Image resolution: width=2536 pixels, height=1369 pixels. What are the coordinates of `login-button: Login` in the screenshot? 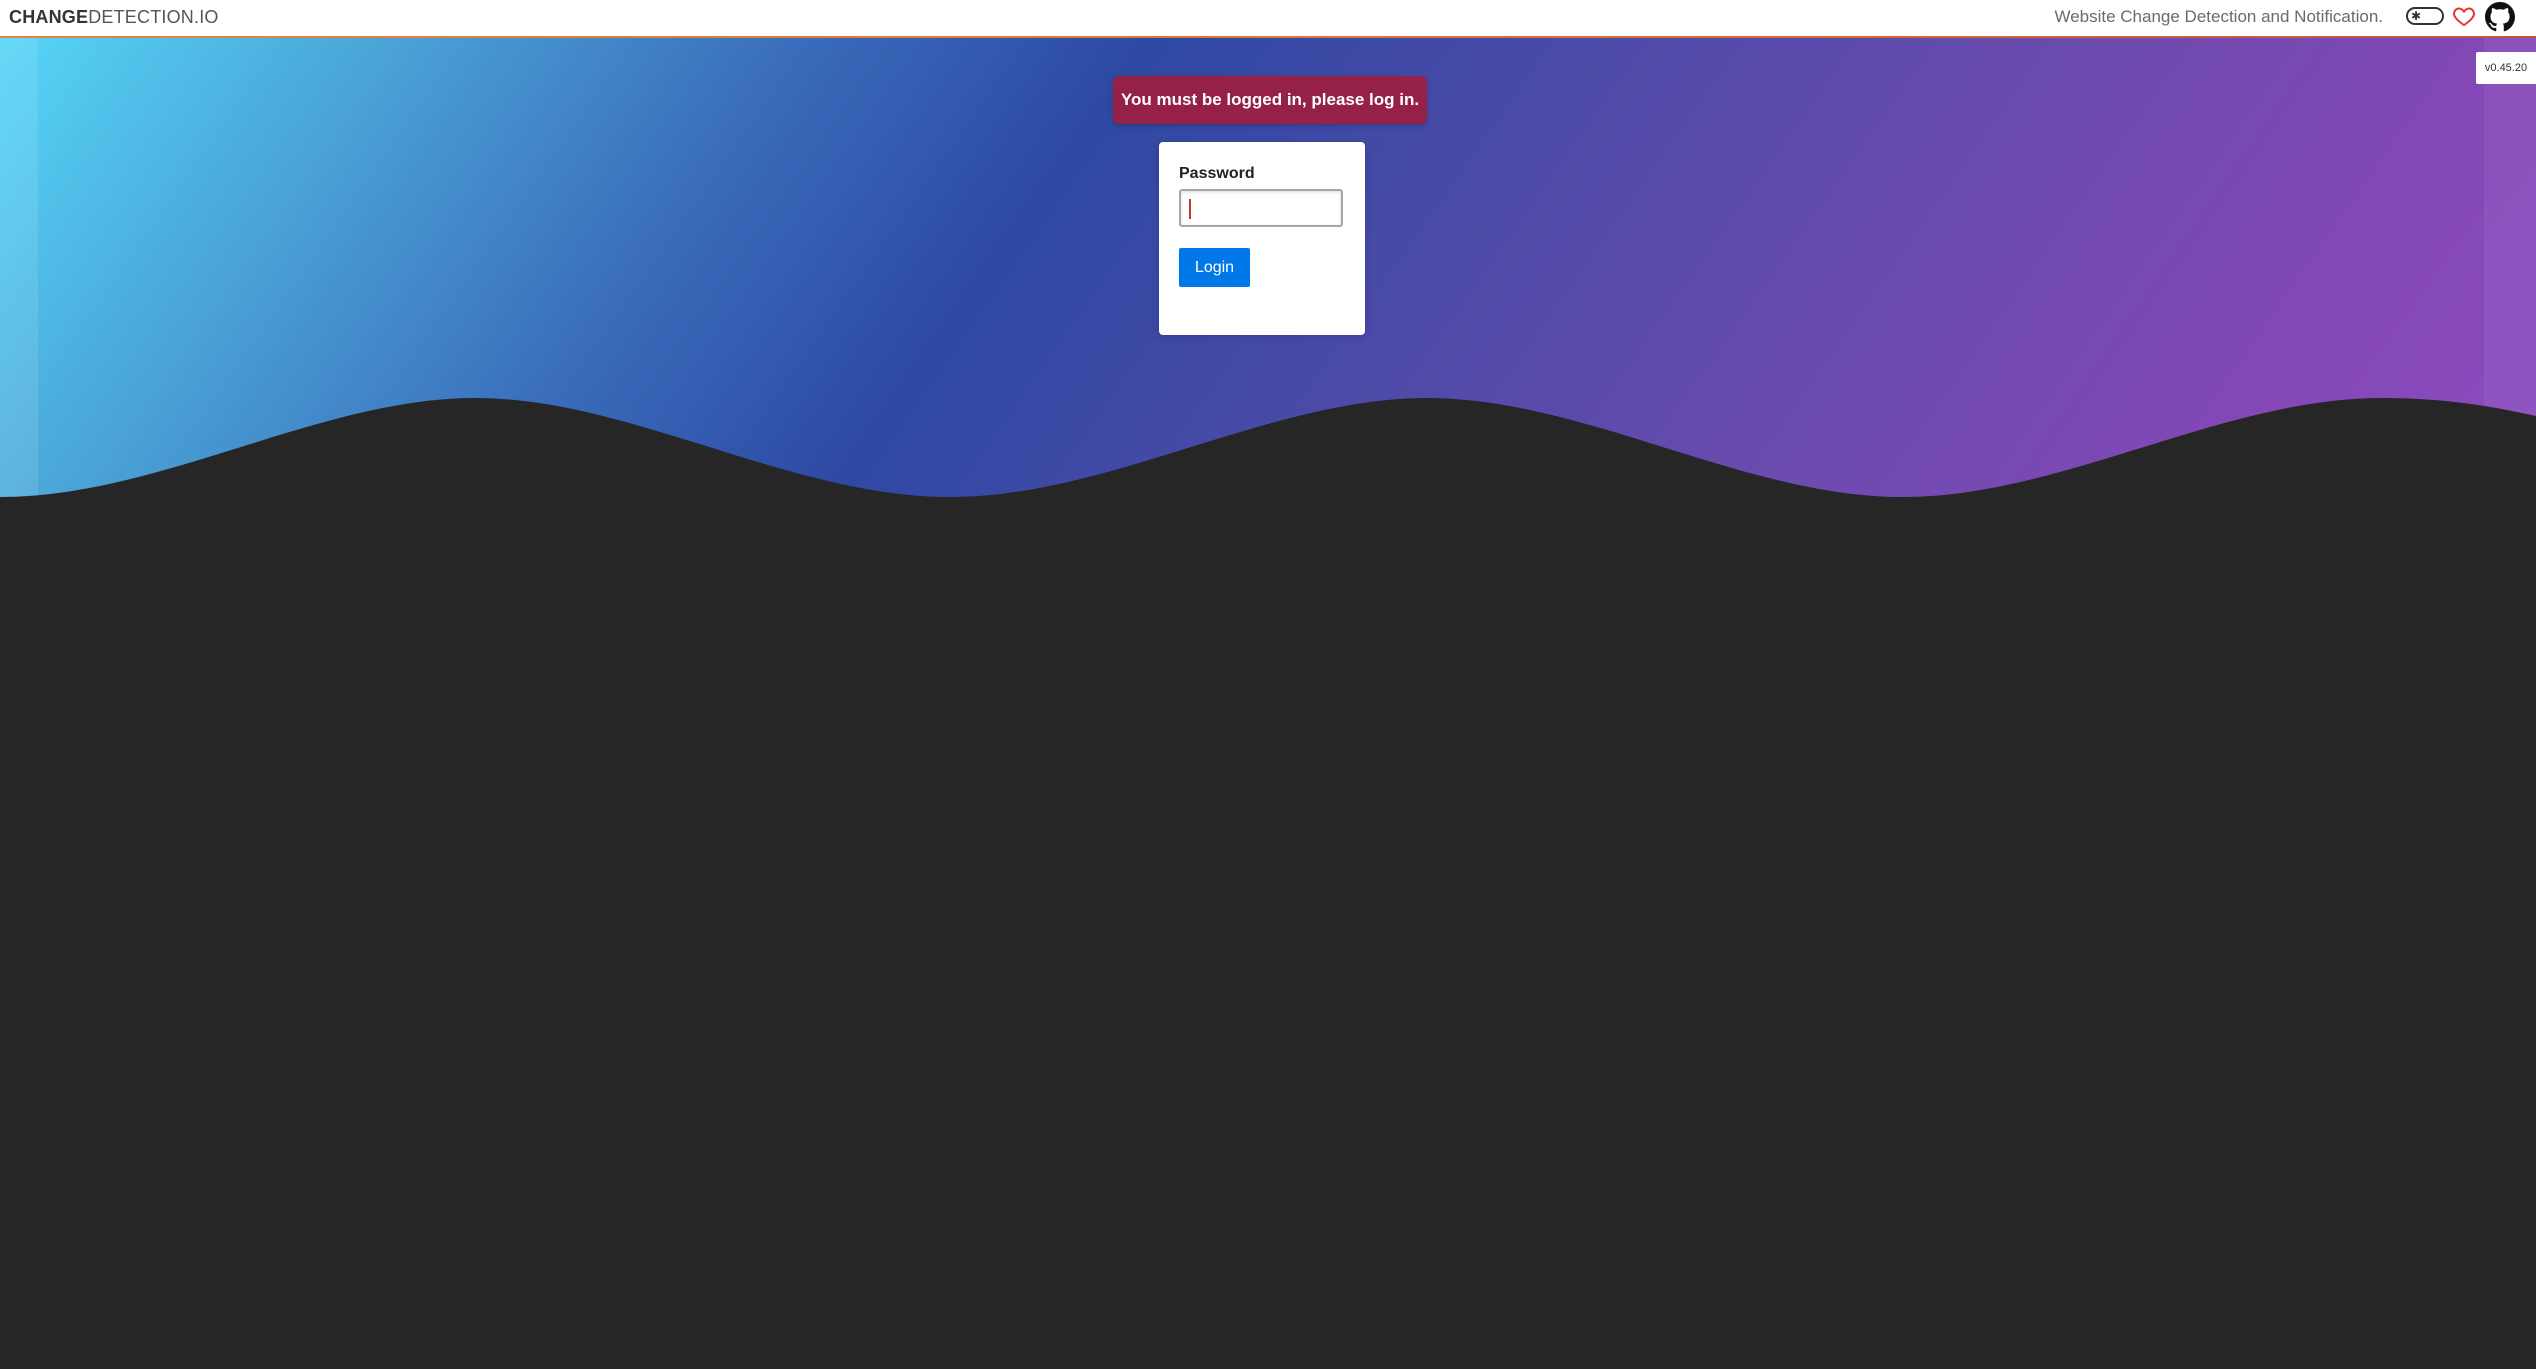 It's located at (1214, 267).